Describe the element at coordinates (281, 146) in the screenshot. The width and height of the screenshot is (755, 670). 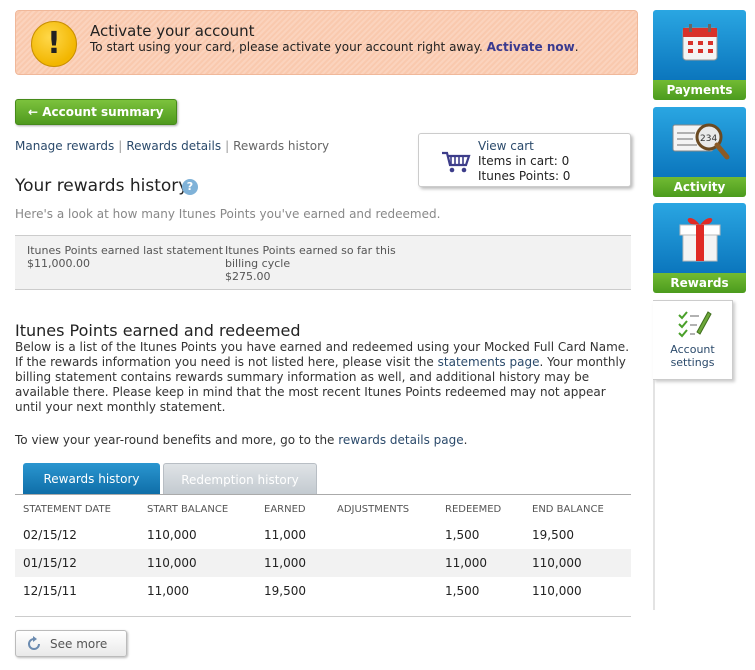
I see `breadcrumb-rewards-history: Rewards history` at that location.